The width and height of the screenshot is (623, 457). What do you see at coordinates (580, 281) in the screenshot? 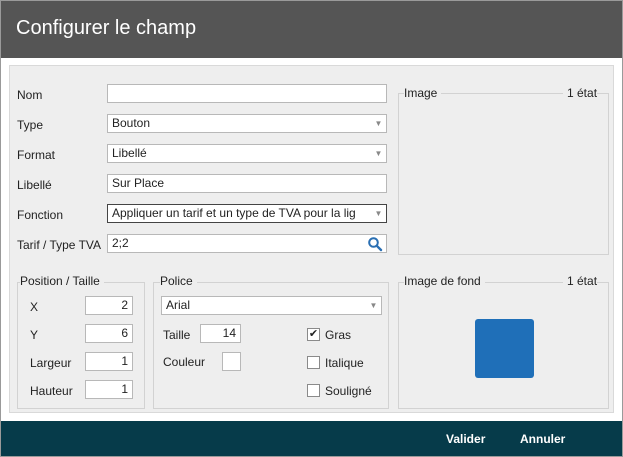
I see `background-state-count: 1 état` at bounding box center [580, 281].